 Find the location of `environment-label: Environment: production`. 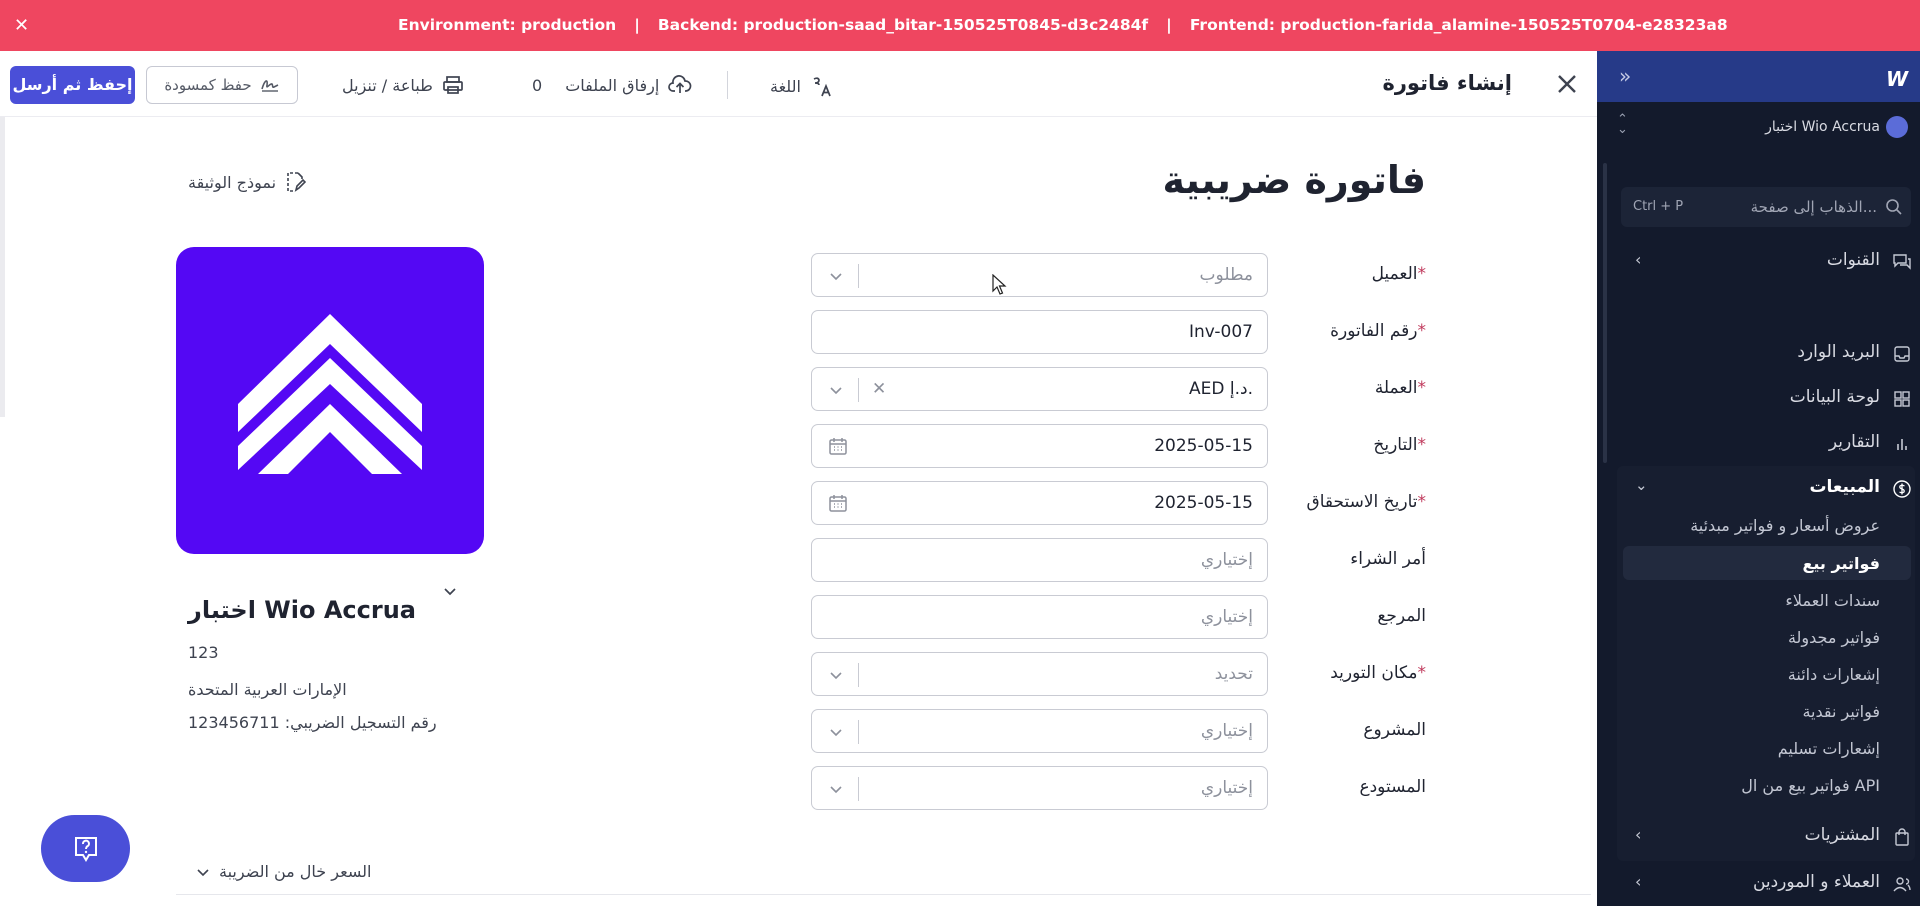

environment-label: Environment: production is located at coordinates (507, 25).